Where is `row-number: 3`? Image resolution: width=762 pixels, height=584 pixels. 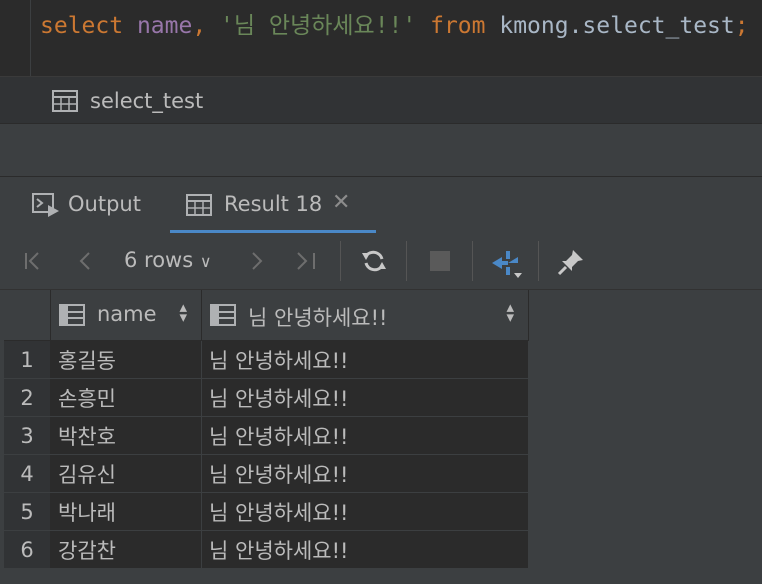
row-number: 3 is located at coordinates (27, 435).